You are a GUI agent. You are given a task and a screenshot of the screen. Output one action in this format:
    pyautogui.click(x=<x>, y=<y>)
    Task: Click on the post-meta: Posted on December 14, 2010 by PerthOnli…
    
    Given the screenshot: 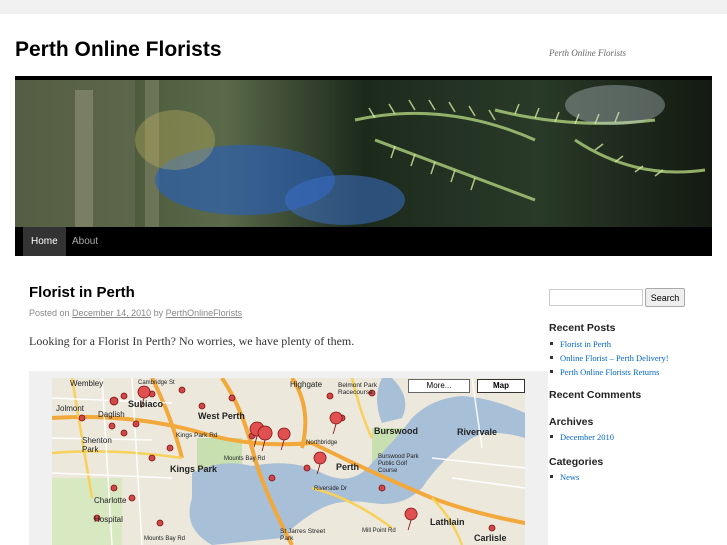 What is the action you would take?
    pyautogui.click(x=135, y=313)
    